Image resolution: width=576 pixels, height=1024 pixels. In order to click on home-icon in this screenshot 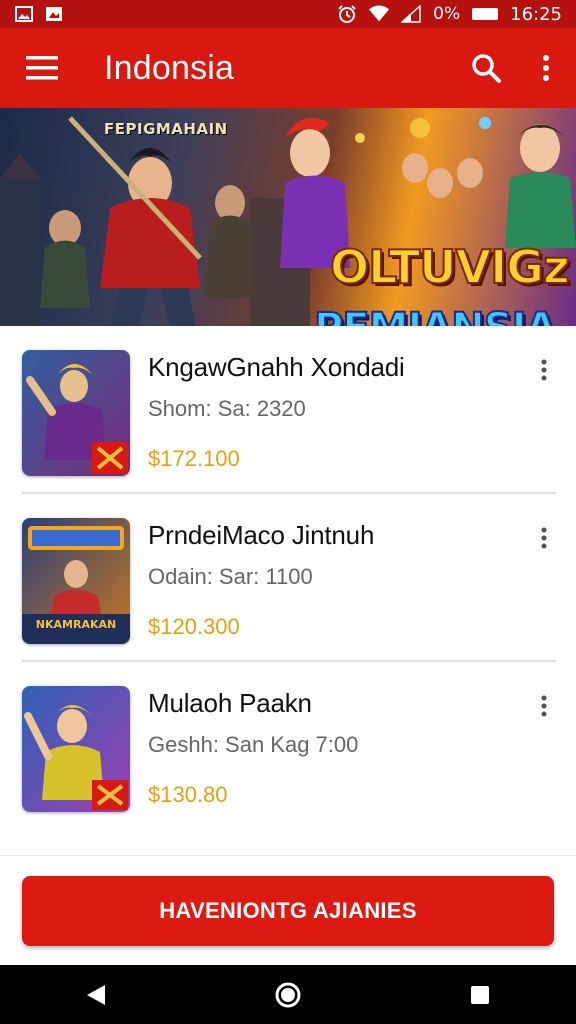, I will do `click(288, 994)`.